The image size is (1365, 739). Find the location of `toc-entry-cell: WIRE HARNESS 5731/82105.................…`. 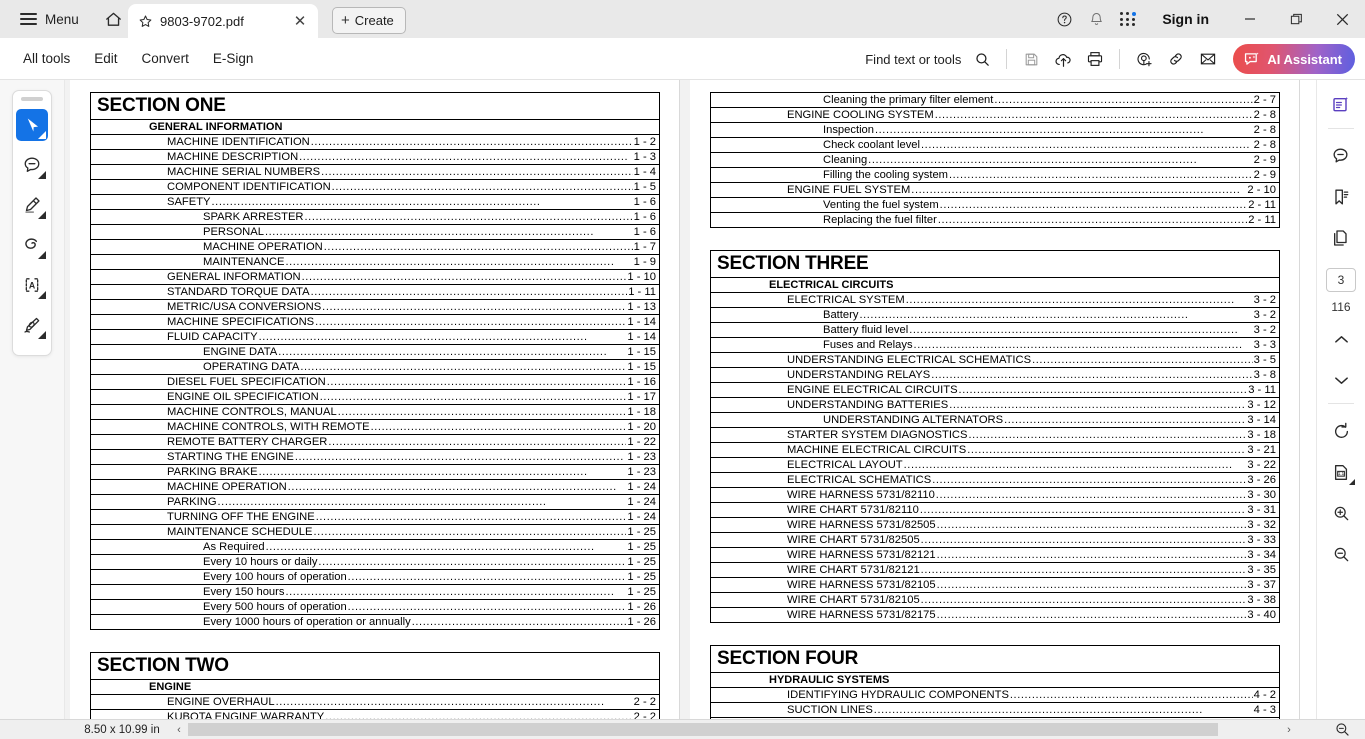

toc-entry-cell: WIRE HARNESS 5731/82105.................… is located at coordinates (995, 585).